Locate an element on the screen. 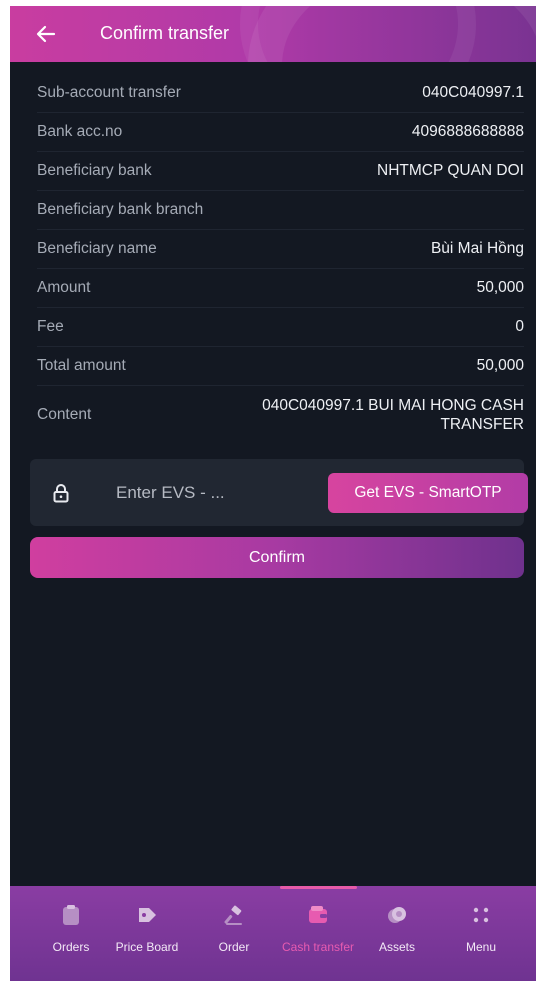  detail-value: 0 is located at coordinates (519, 326).